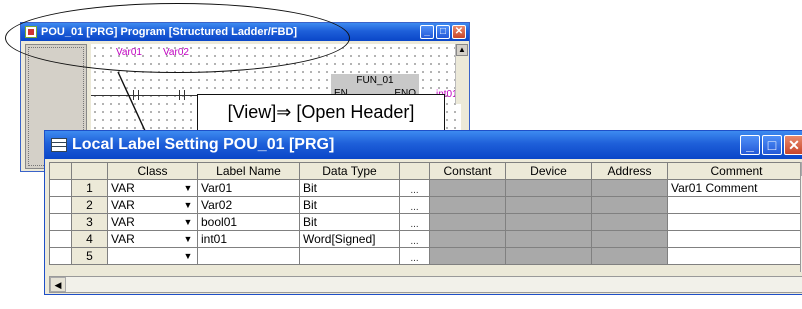  I want to click on row-number: 2, so click(89, 205).